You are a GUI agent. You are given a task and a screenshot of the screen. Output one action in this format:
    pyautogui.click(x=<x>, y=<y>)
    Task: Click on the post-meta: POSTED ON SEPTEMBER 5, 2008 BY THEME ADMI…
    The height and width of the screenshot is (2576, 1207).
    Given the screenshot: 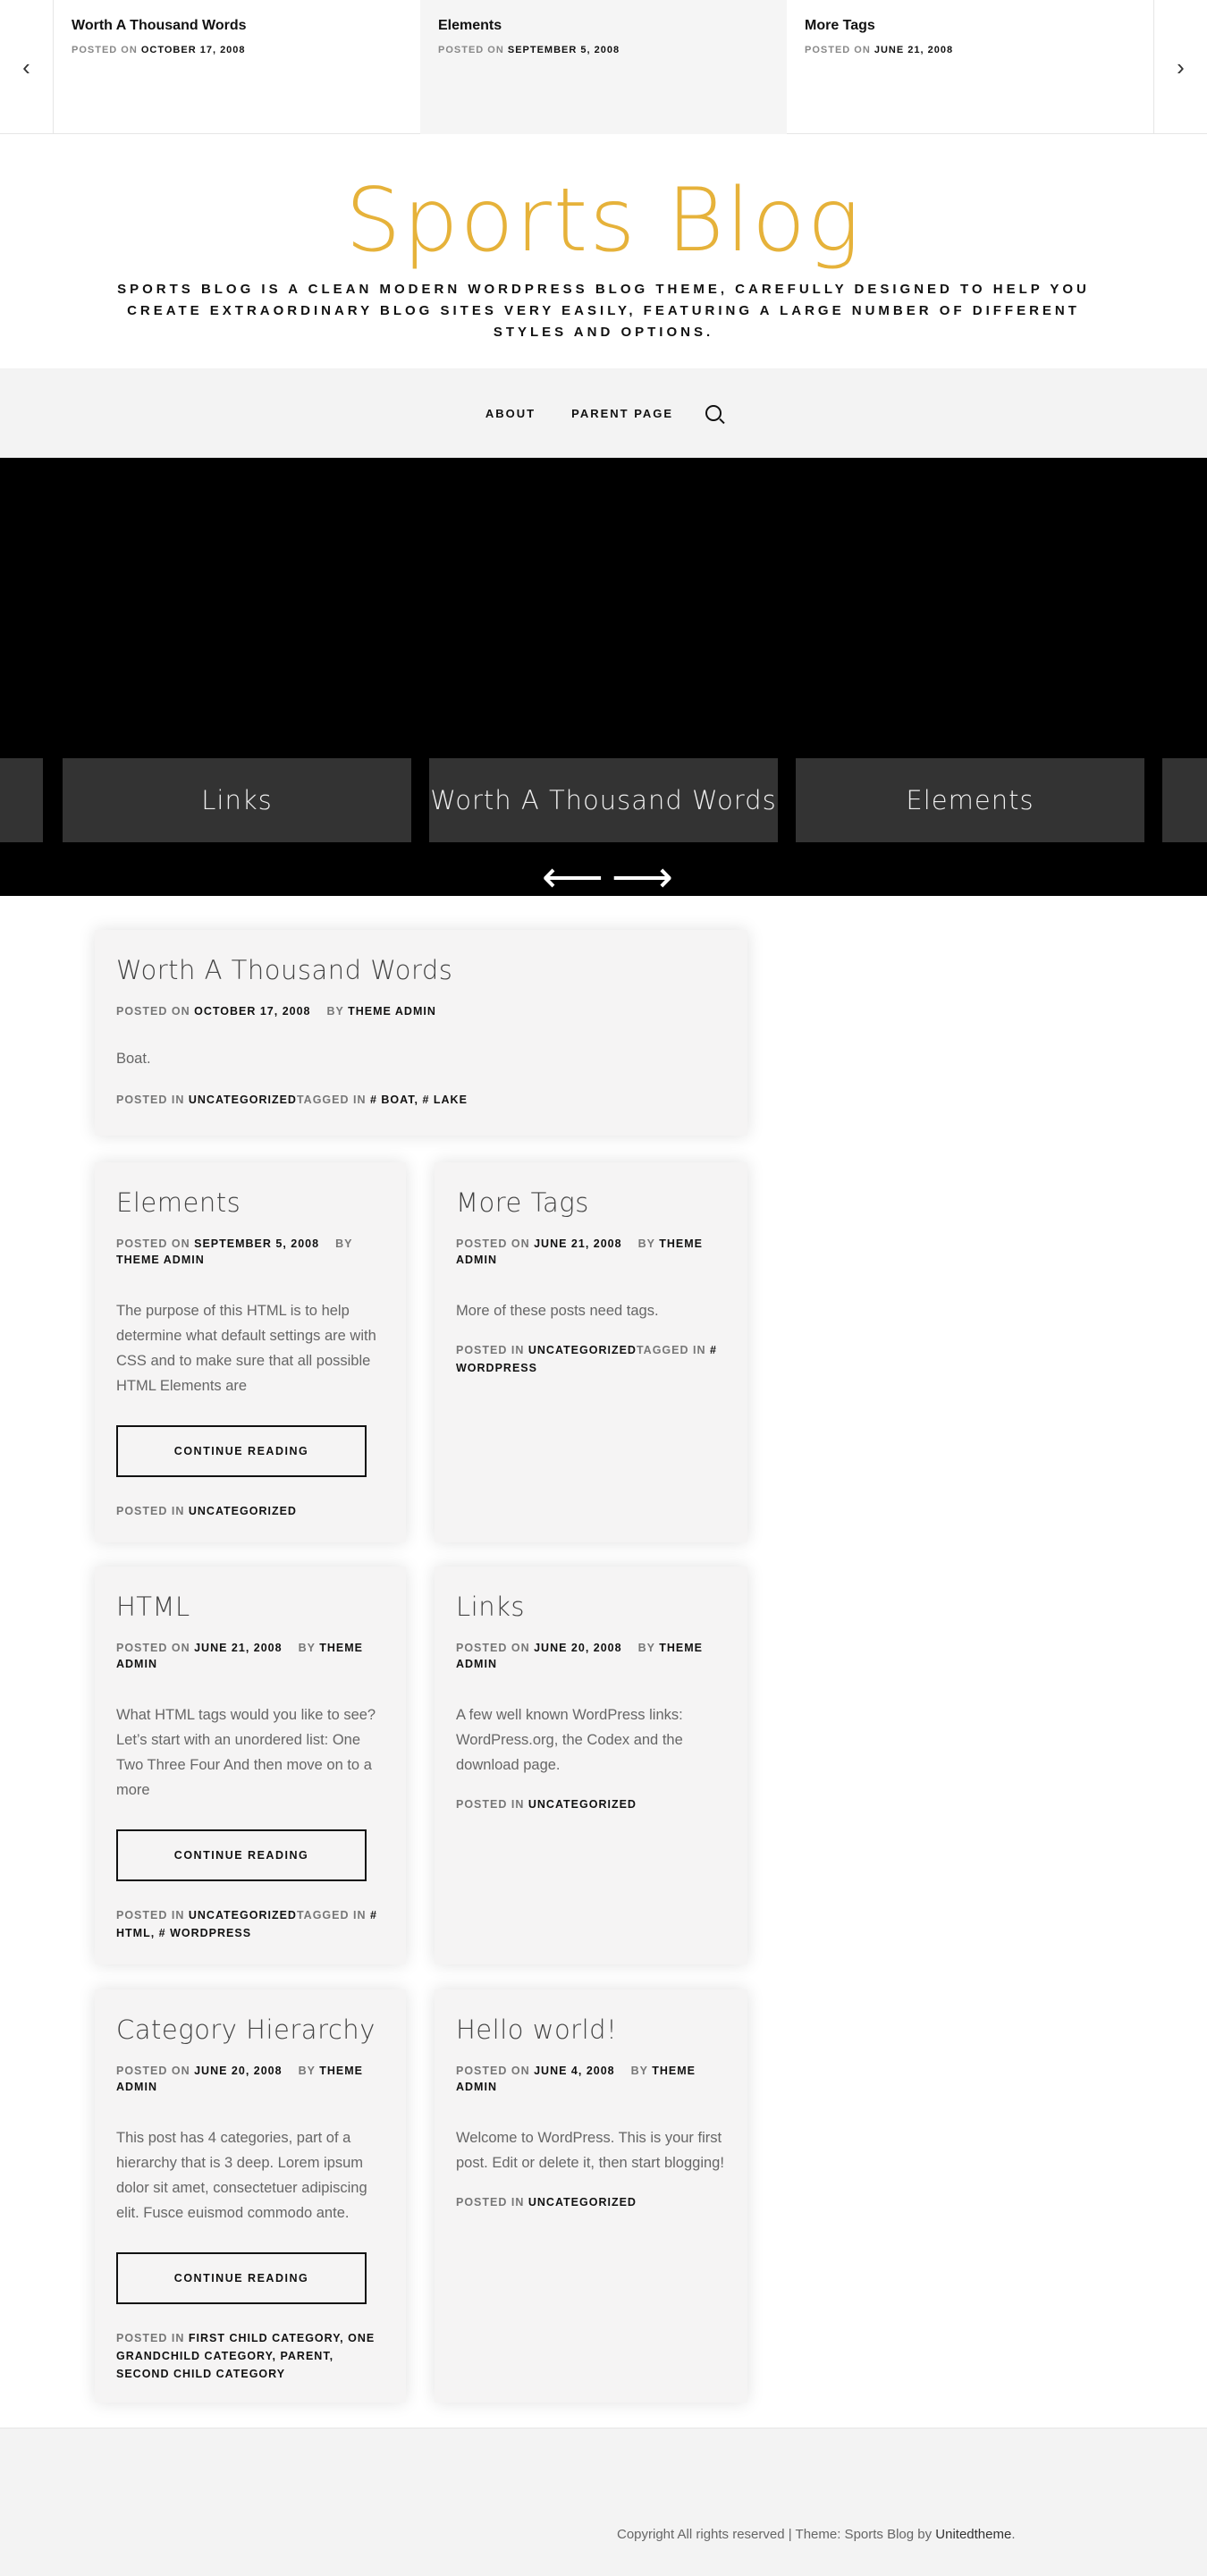 What is the action you would take?
    pyautogui.click(x=234, y=1251)
    